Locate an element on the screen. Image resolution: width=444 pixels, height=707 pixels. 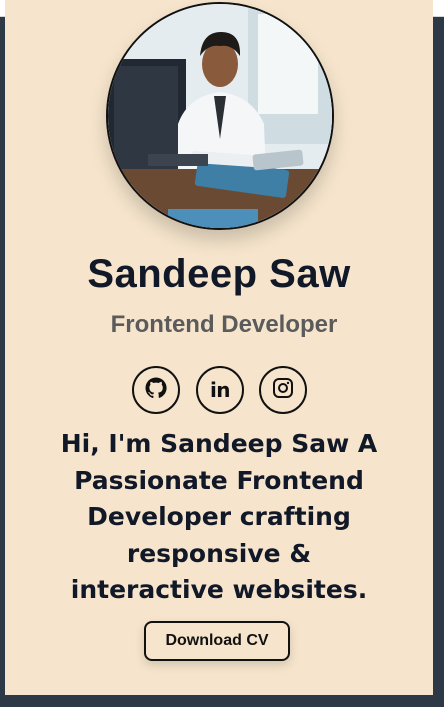
github-button is located at coordinates (156, 390).